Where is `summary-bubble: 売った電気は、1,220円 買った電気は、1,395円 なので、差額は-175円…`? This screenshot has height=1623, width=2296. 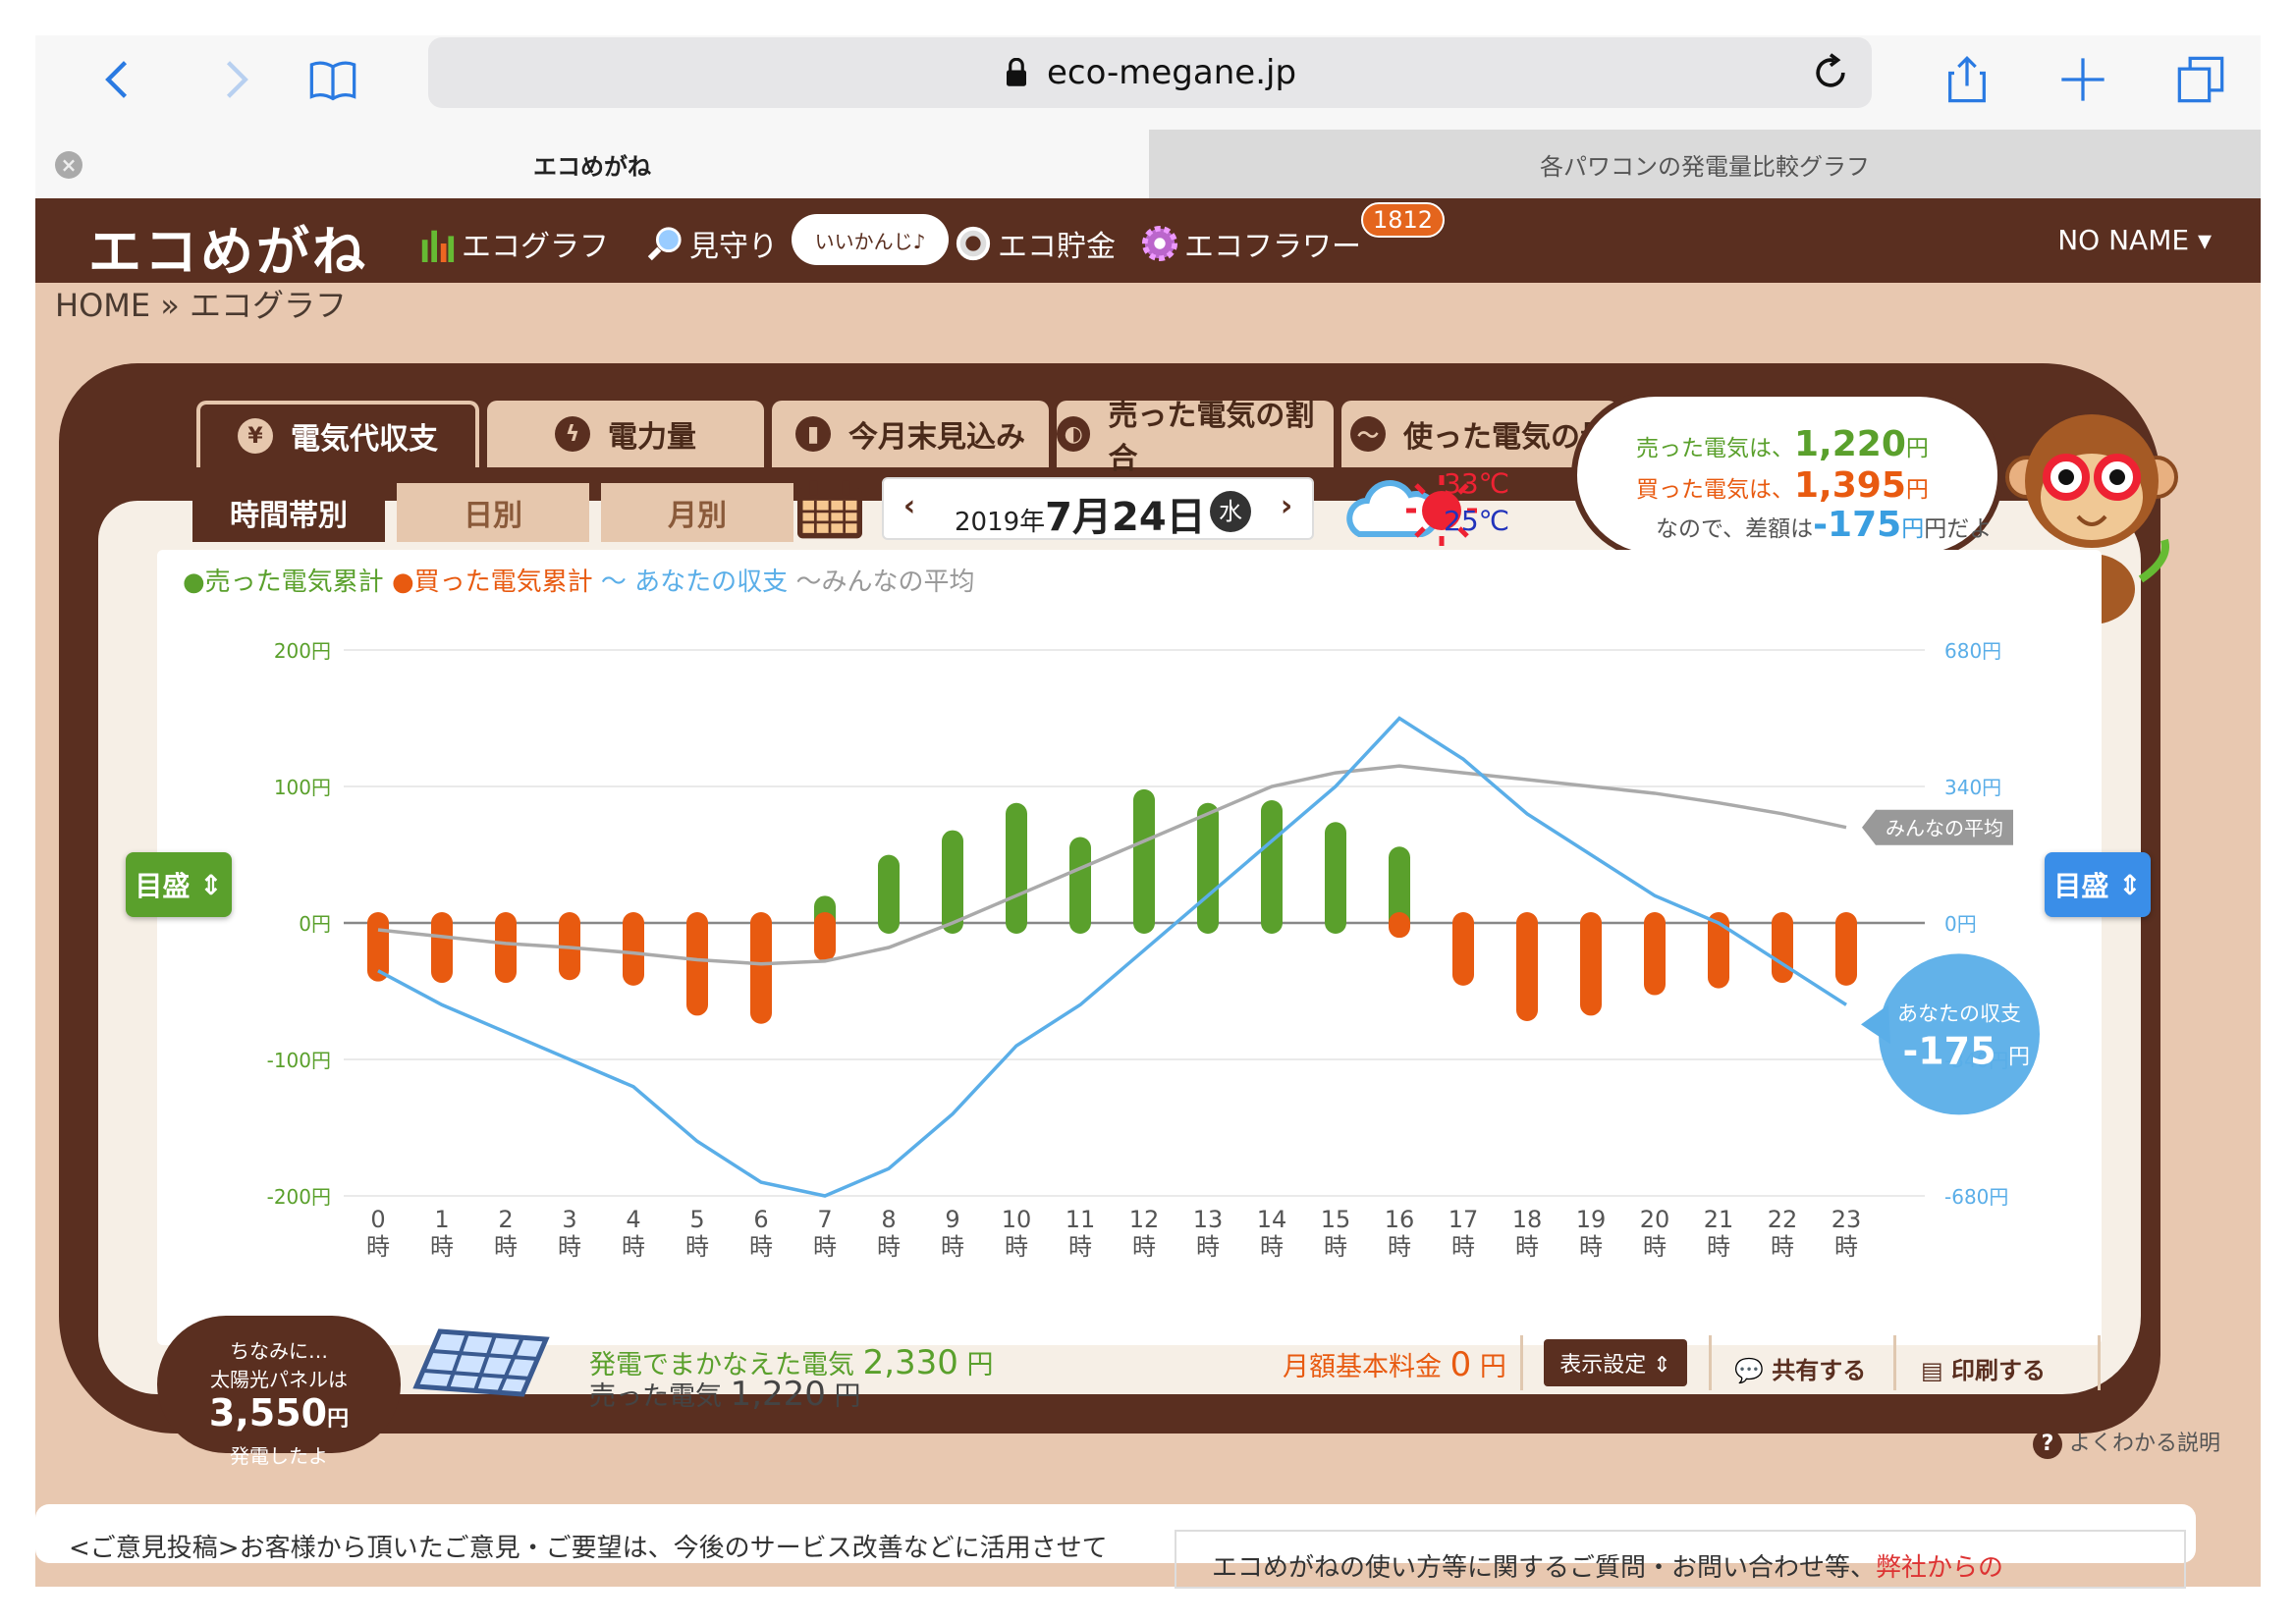
summary-bubble: 売った電気は、1,220円 買った電気は、1,395円 なので、差額は-175円… is located at coordinates (1787, 475).